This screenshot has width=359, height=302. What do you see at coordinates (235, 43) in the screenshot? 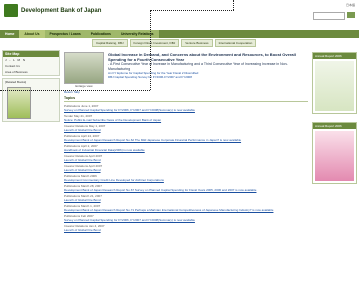
I see `subnav-item: International Cooperation` at bounding box center [235, 43].